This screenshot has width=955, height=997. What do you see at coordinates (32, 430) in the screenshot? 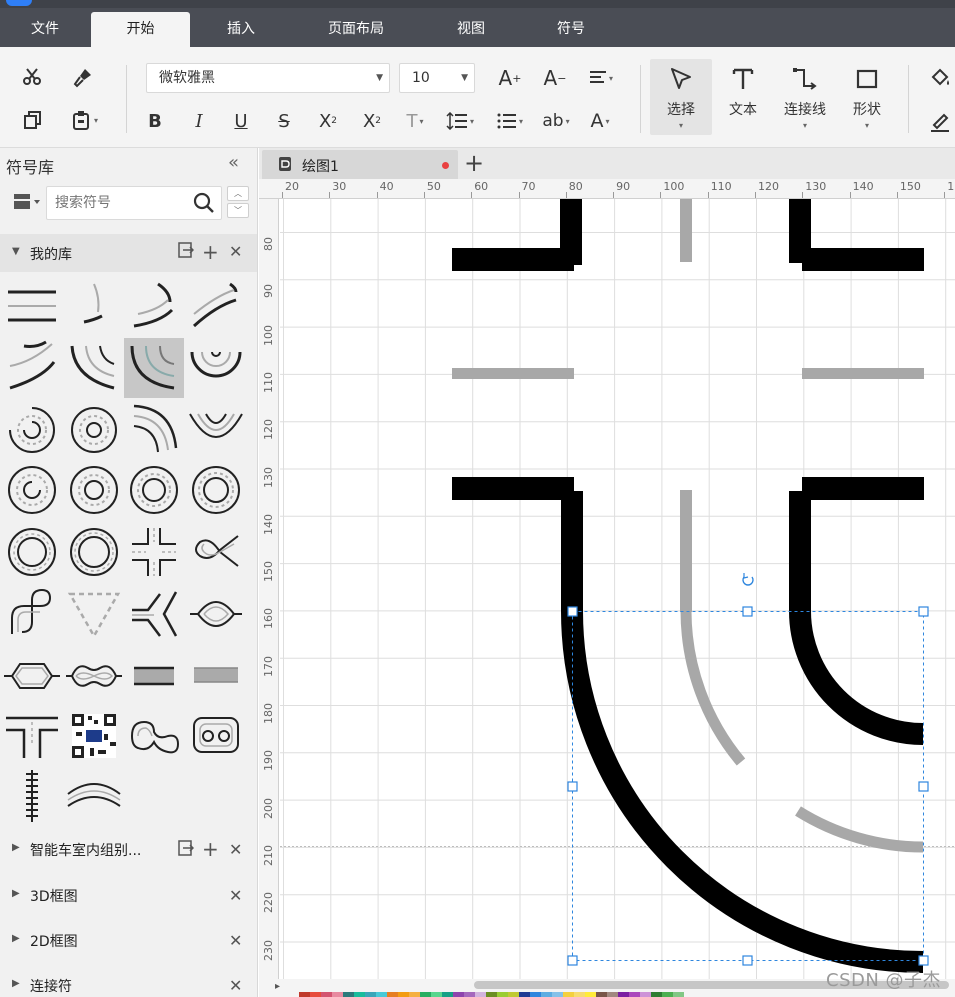
I see `symbol-ring-open` at bounding box center [32, 430].